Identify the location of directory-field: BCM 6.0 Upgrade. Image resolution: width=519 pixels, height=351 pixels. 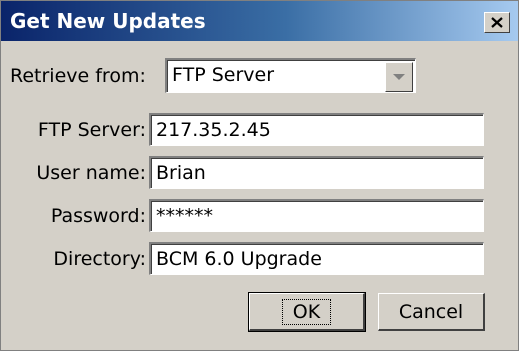
(316, 258).